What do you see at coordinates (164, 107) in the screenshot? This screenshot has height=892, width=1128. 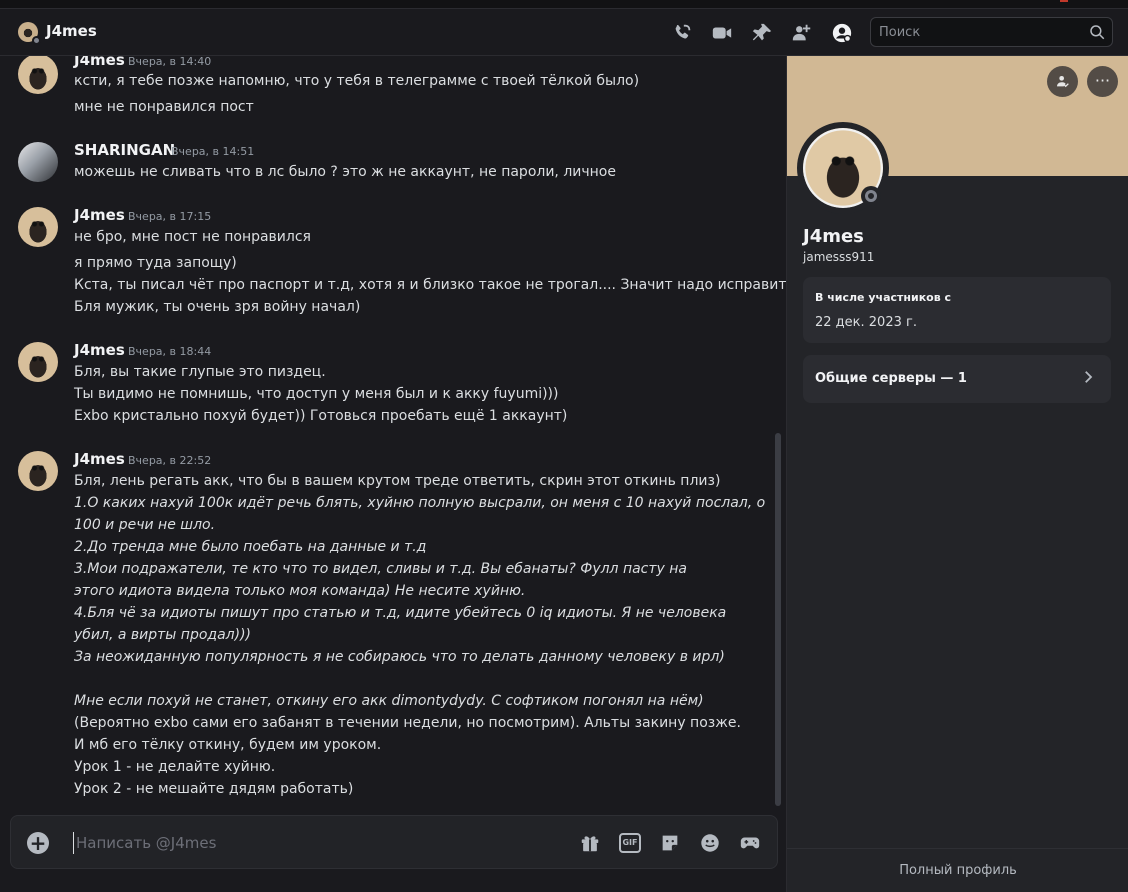 I see `message-line: мне не понравился пост` at bounding box center [164, 107].